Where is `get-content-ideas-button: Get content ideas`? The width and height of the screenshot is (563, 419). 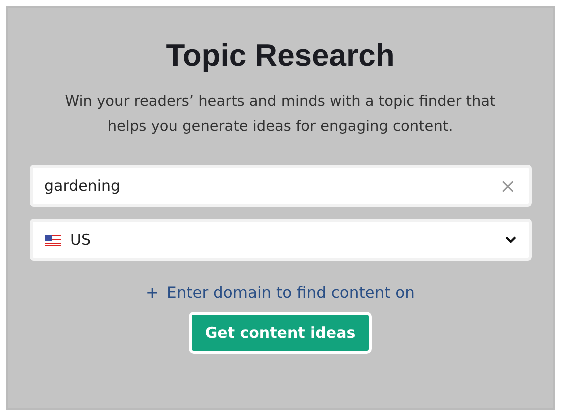 get-content-ideas-button: Get content ideas is located at coordinates (280, 333).